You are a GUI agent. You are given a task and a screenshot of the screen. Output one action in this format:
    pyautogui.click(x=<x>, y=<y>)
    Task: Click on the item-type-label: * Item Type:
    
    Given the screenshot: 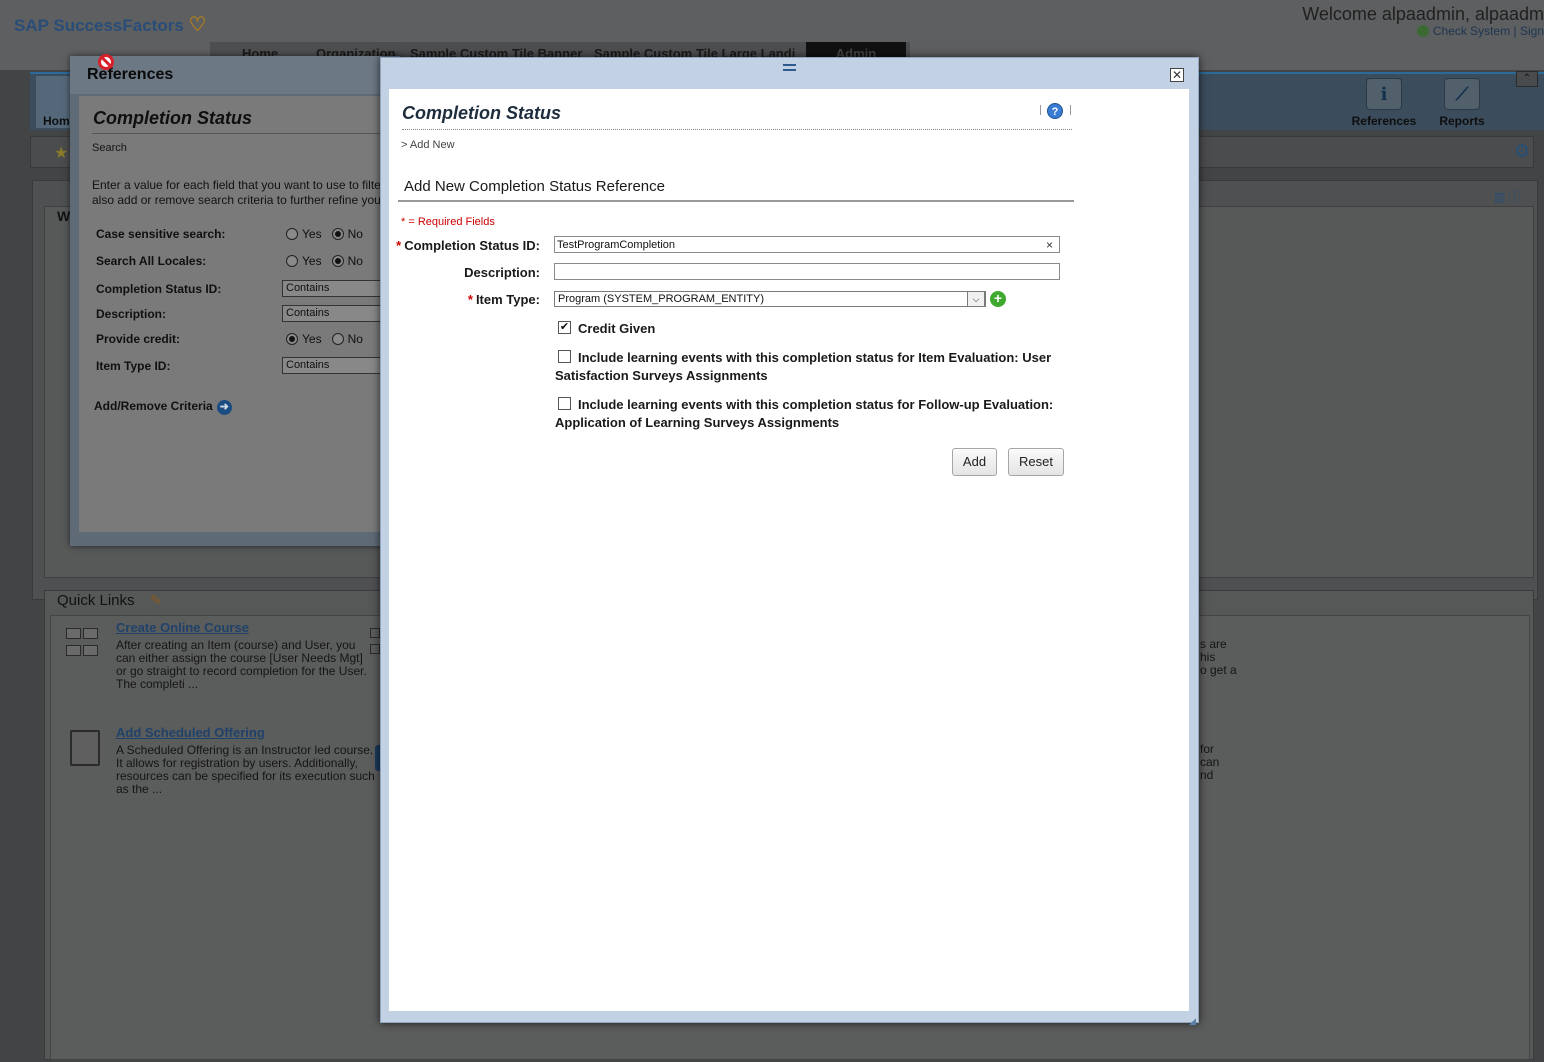 What is the action you would take?
    pyautogui.click(x=503, y=299)
    